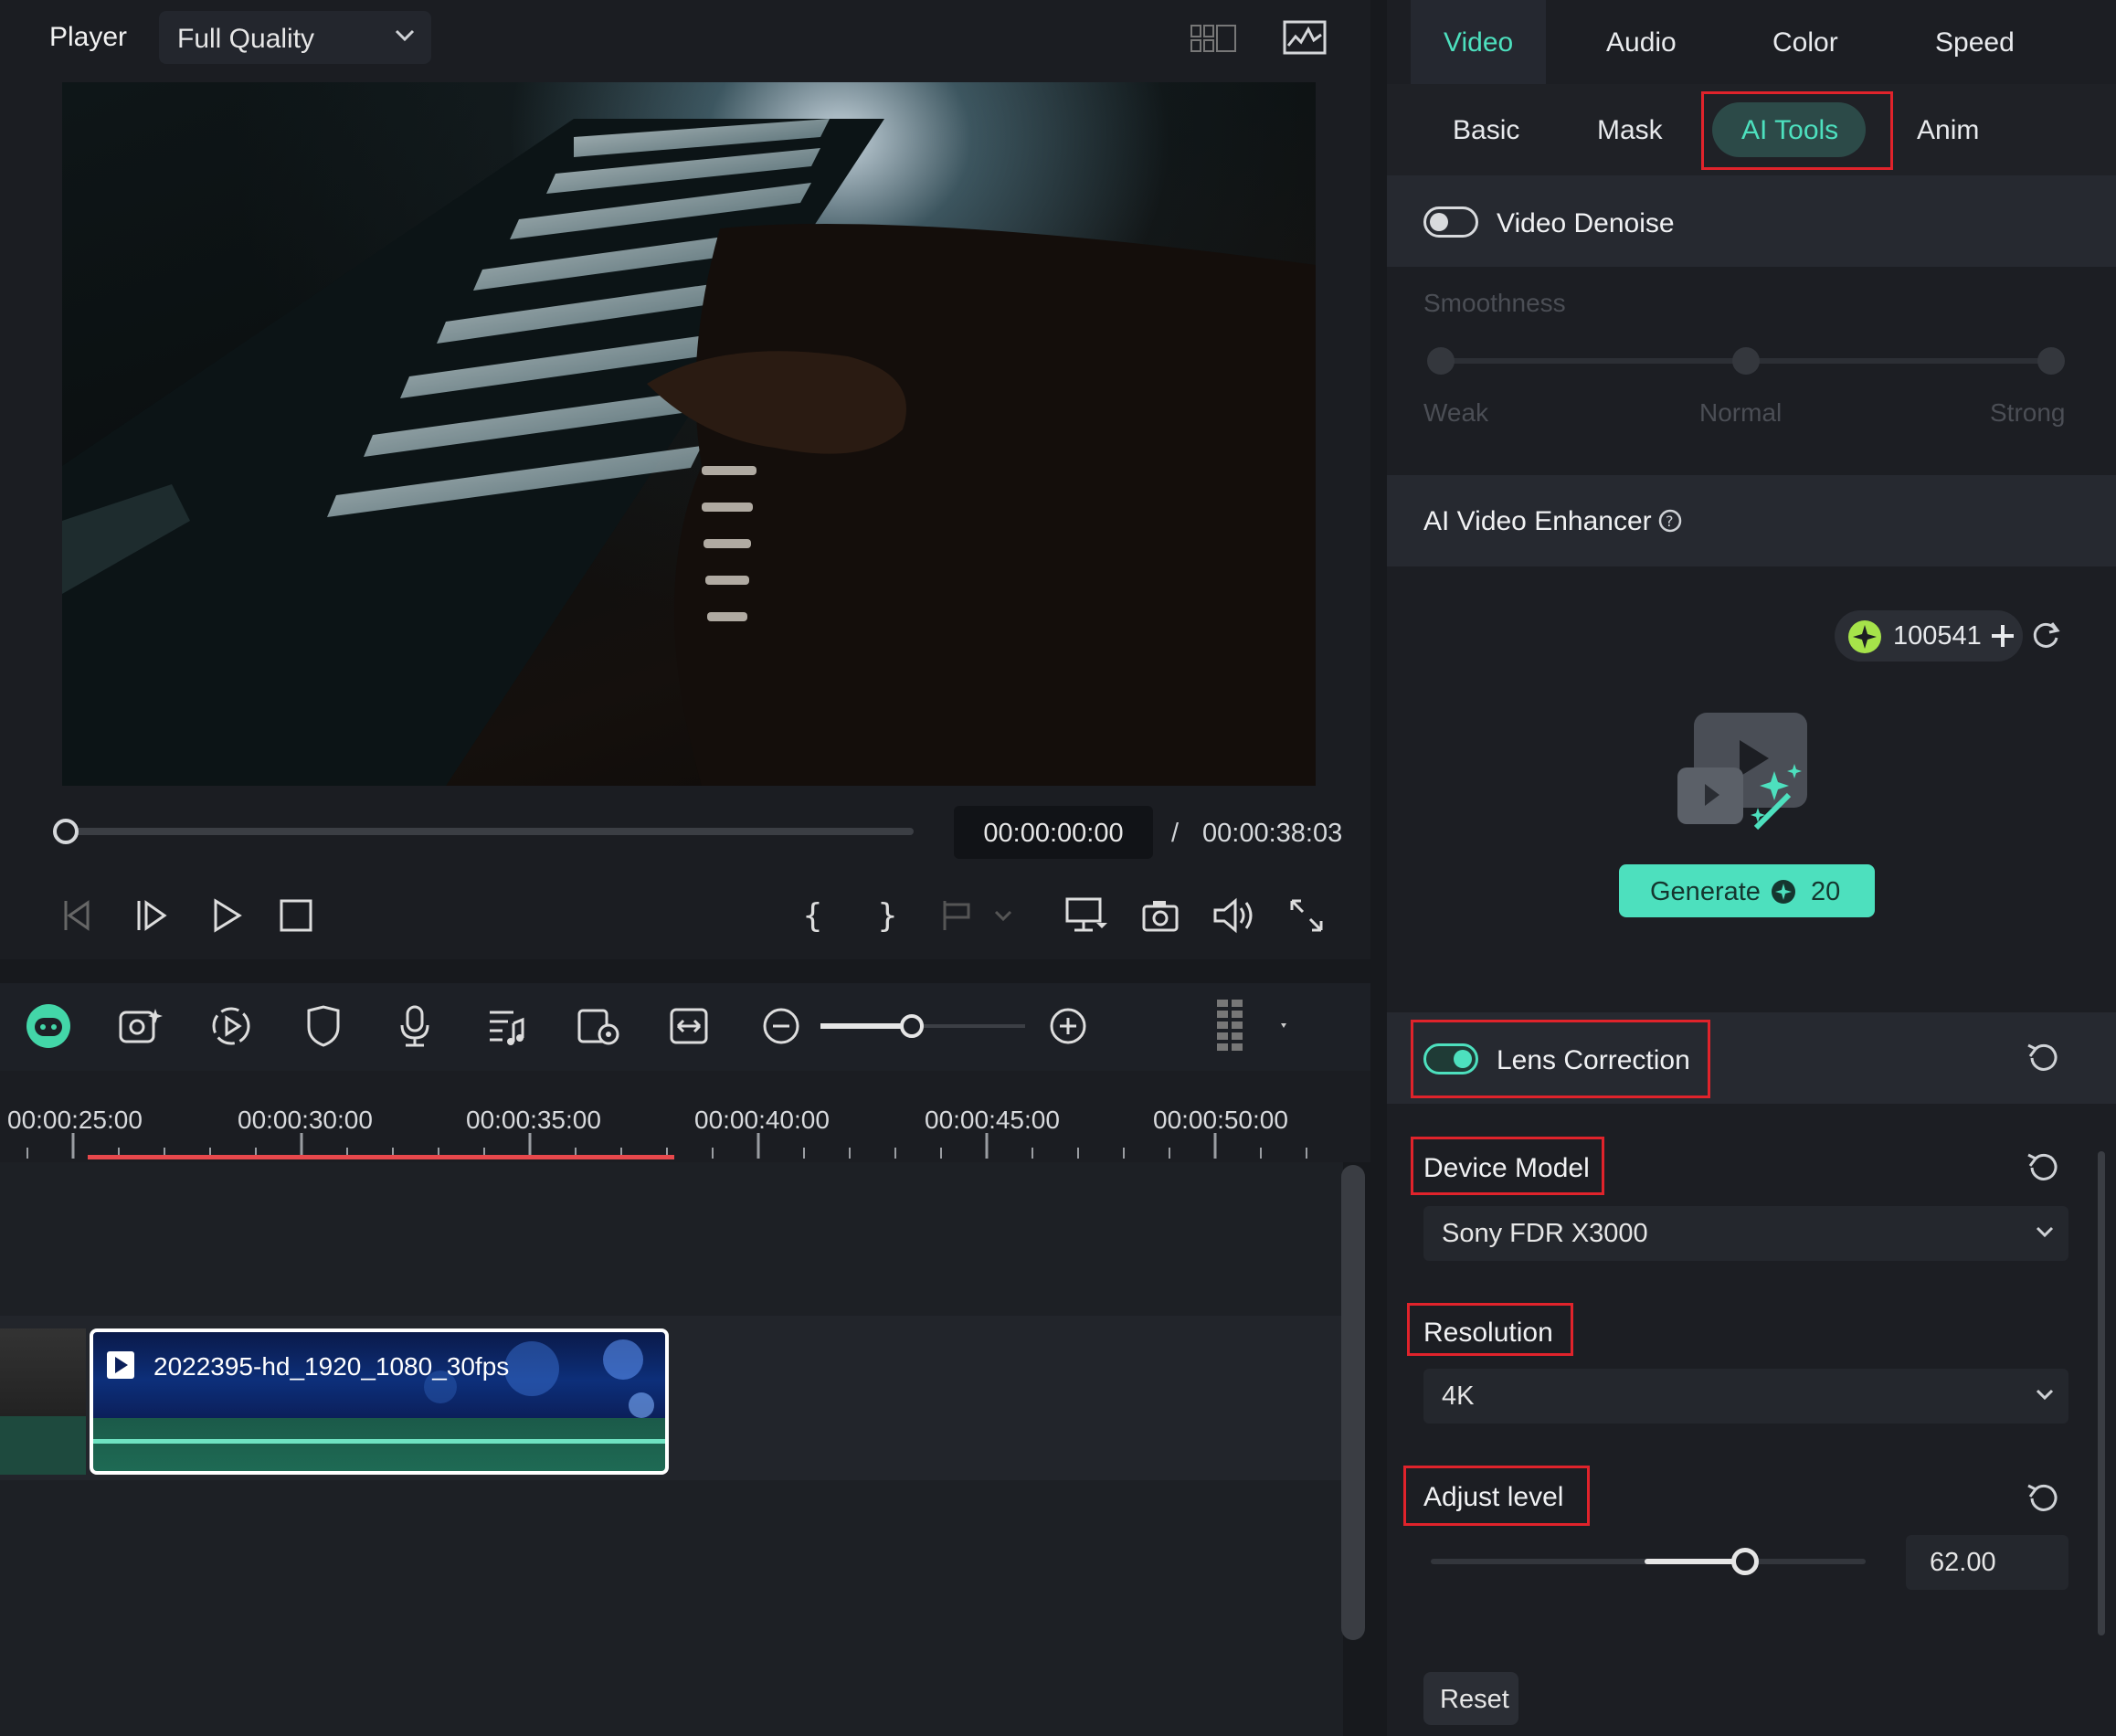  What do you see at coordinates (533, 1120) in the screenshot?
I see `ruler-tick-label: 00:00:35:00` at bounding box center [533, 1120].